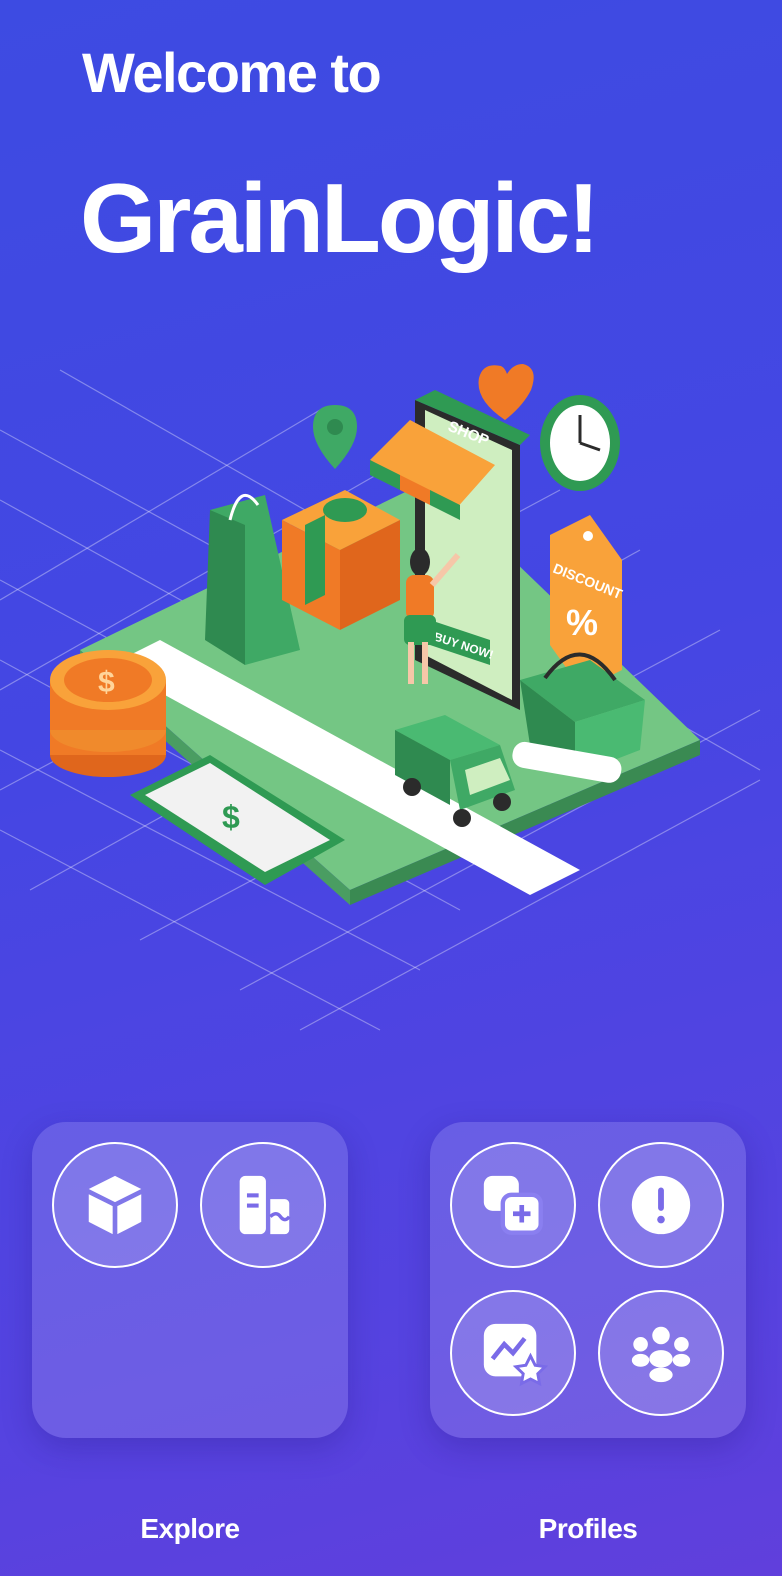  I want to click on add-copy-icon, so click(513, 1205).